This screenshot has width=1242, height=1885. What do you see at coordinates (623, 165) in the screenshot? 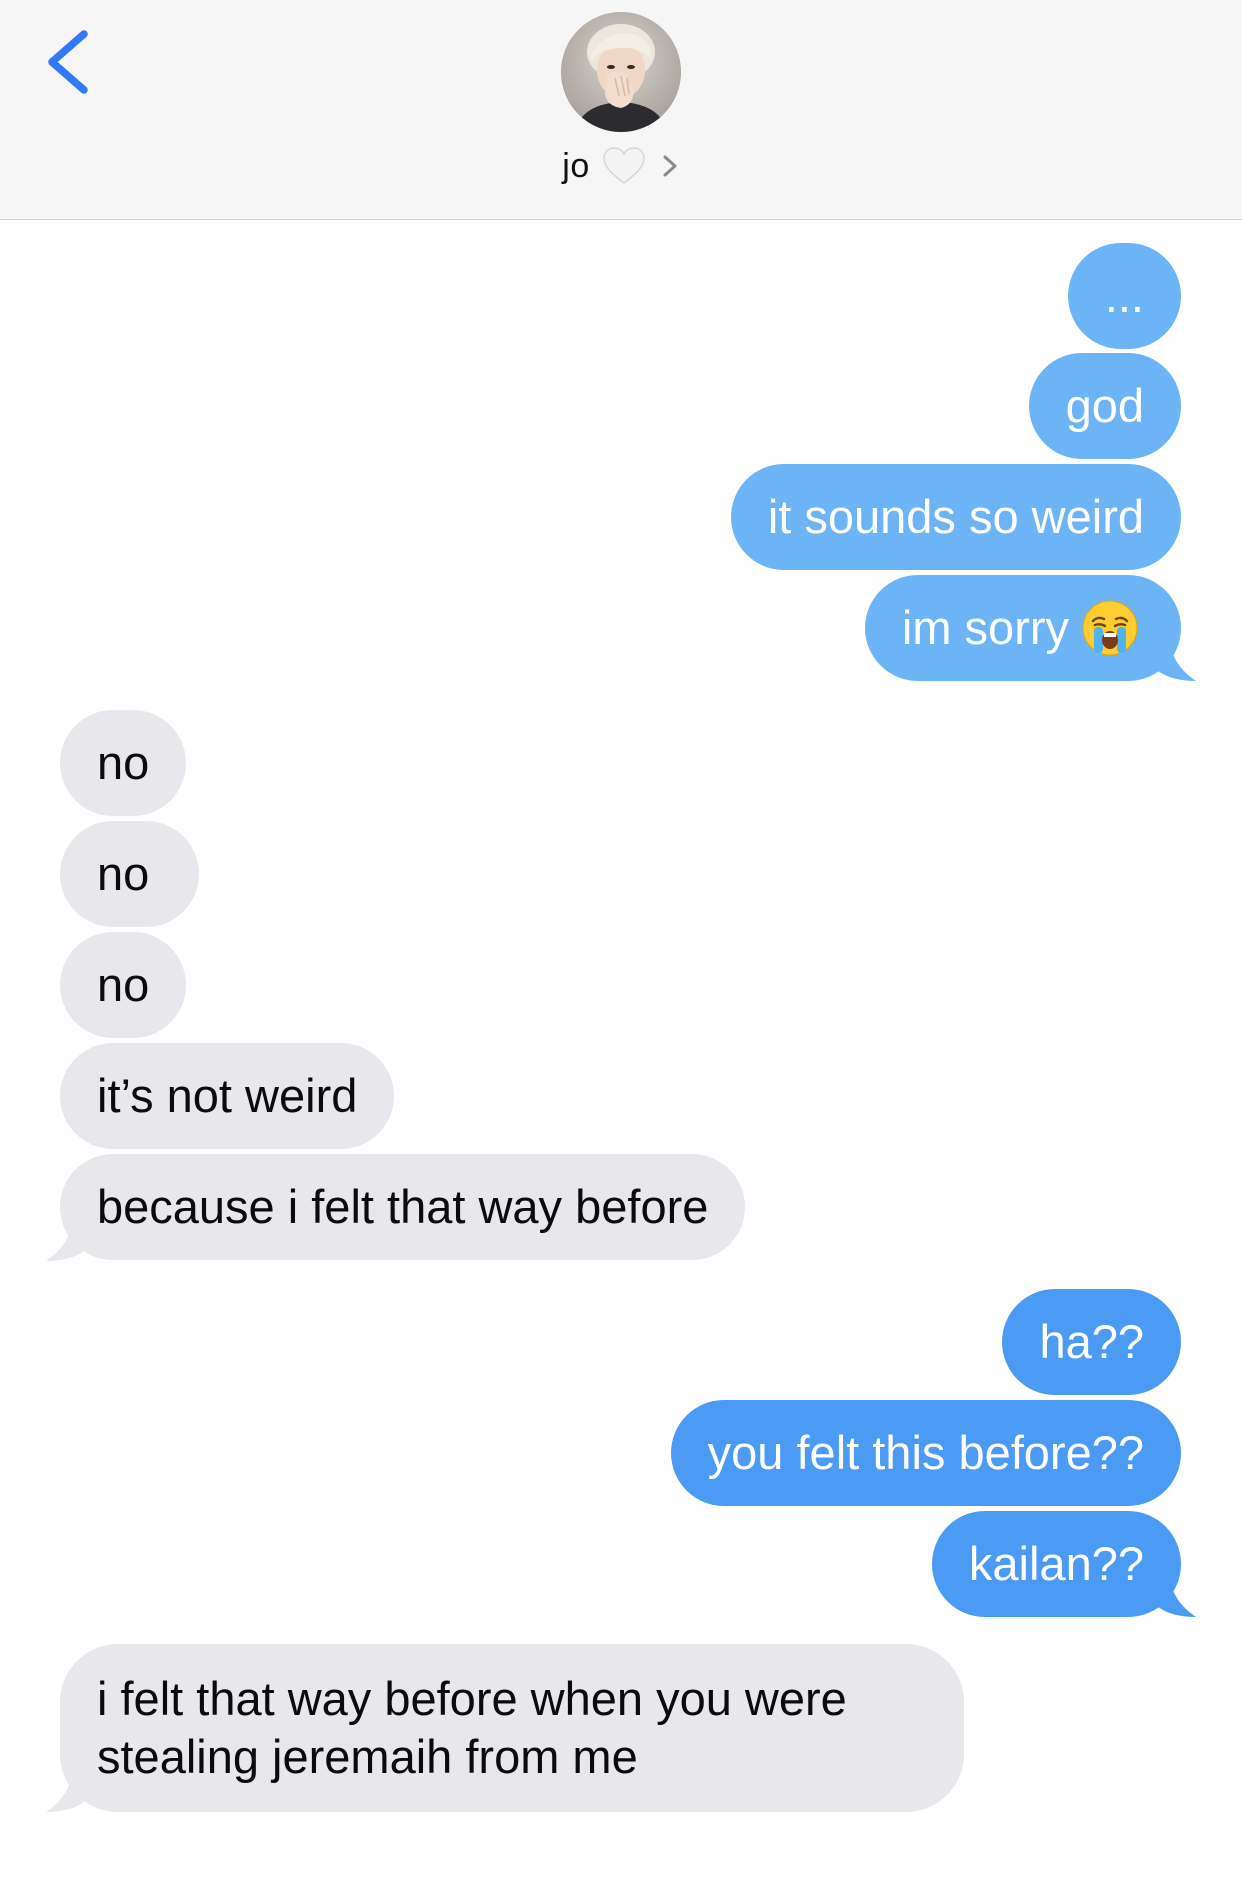
I see `white-heart-icon` at bounding box center [623, 165].